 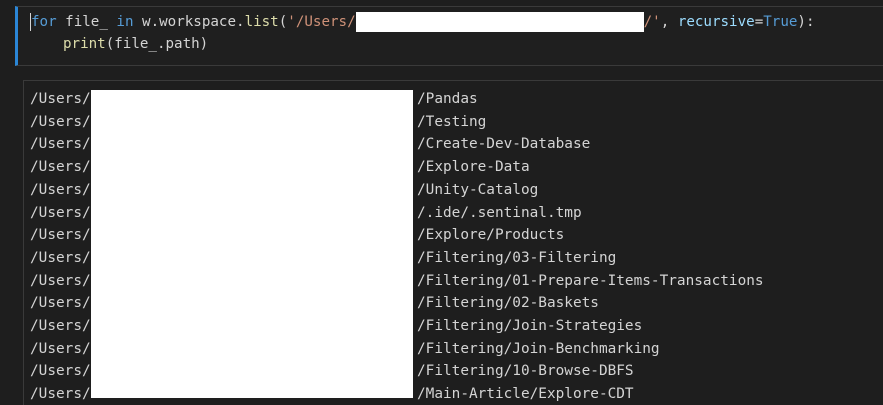 I want to click on output-path: /Testing, so click(x=452, y=121).